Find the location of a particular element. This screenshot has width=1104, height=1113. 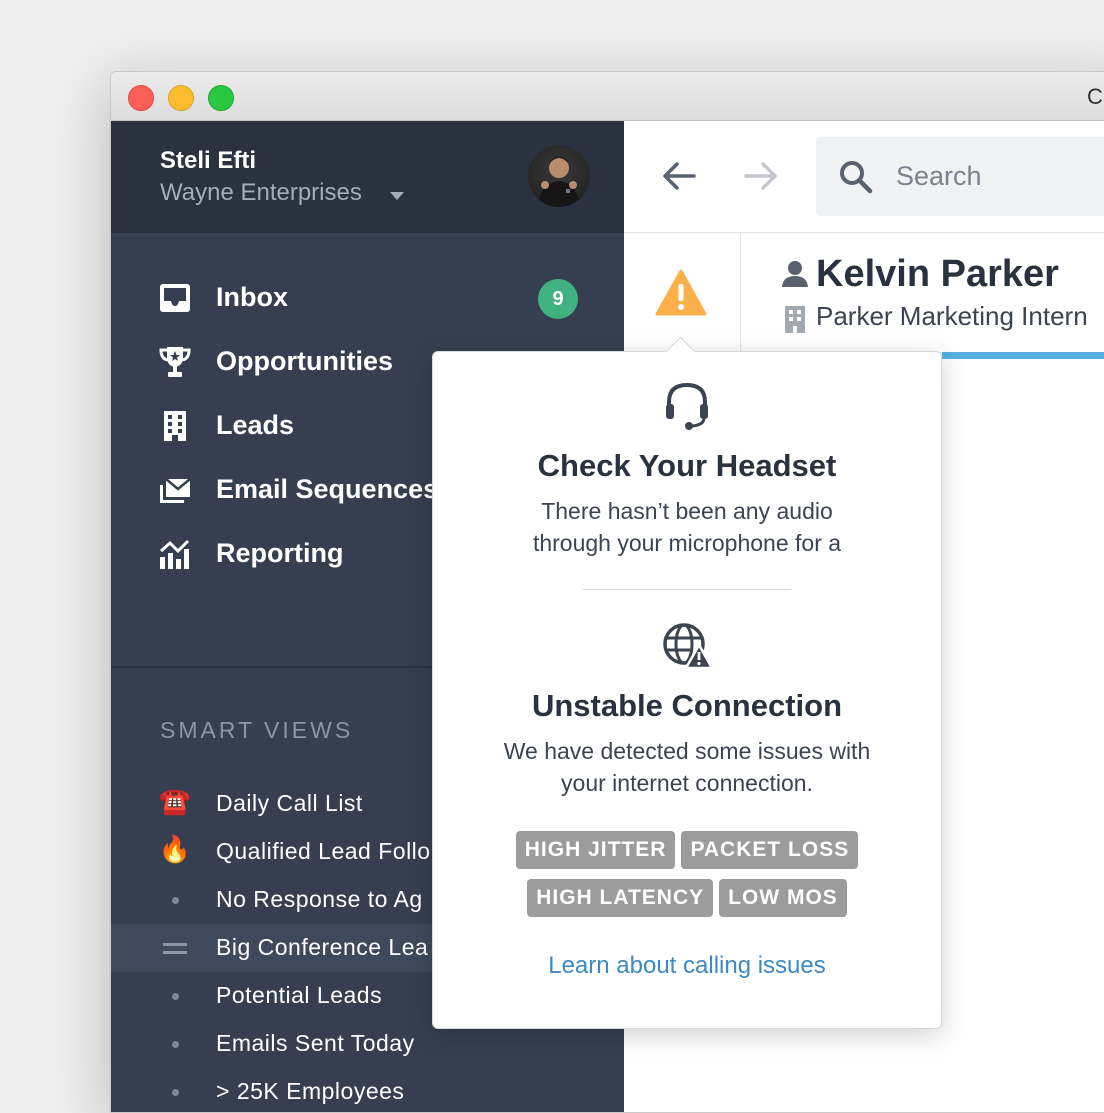

smart-view-label: Potential Leads is located at coordinates (299, 995).